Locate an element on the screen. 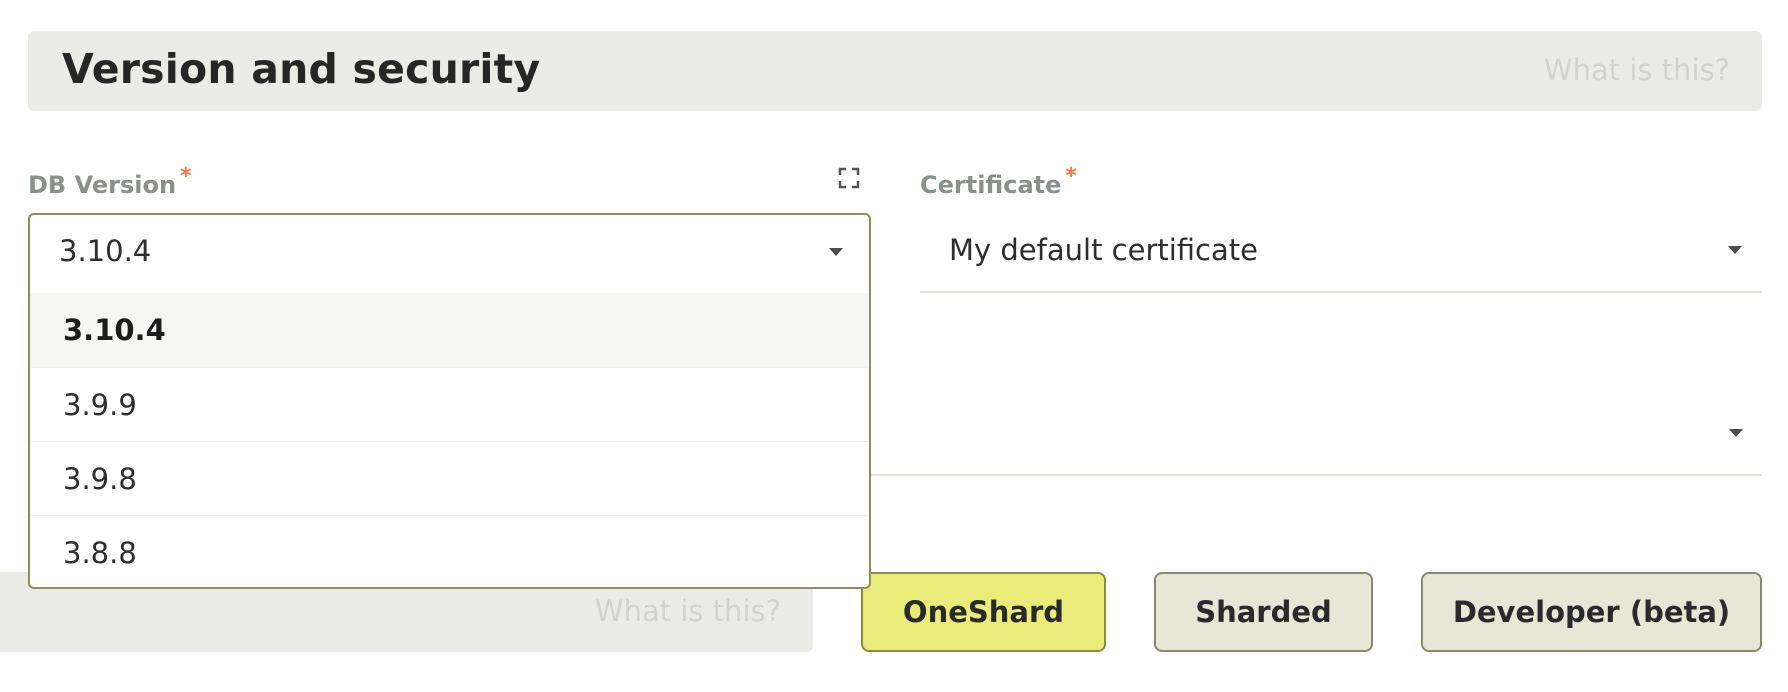 The image size is (1788, 692). option-label: 3.9.9 is located at coordinates (100, 405).